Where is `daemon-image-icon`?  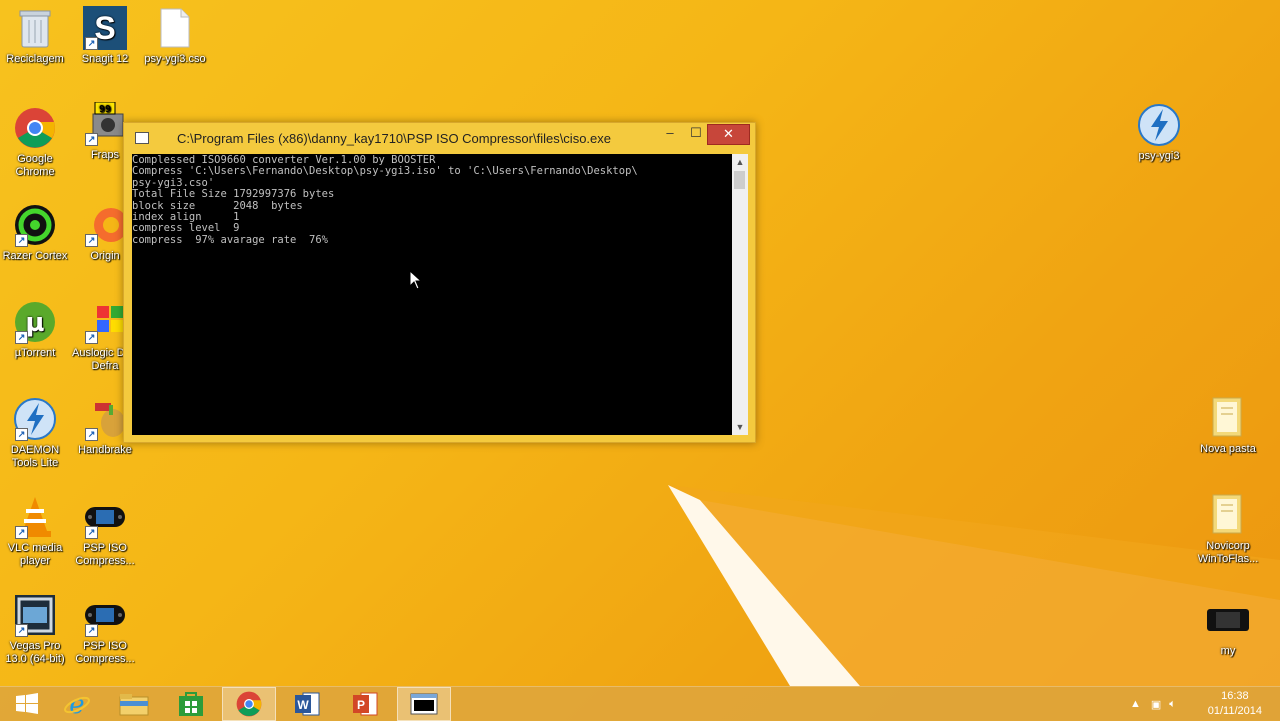 daemon-image-icon is located at coordinates (1159, 125).